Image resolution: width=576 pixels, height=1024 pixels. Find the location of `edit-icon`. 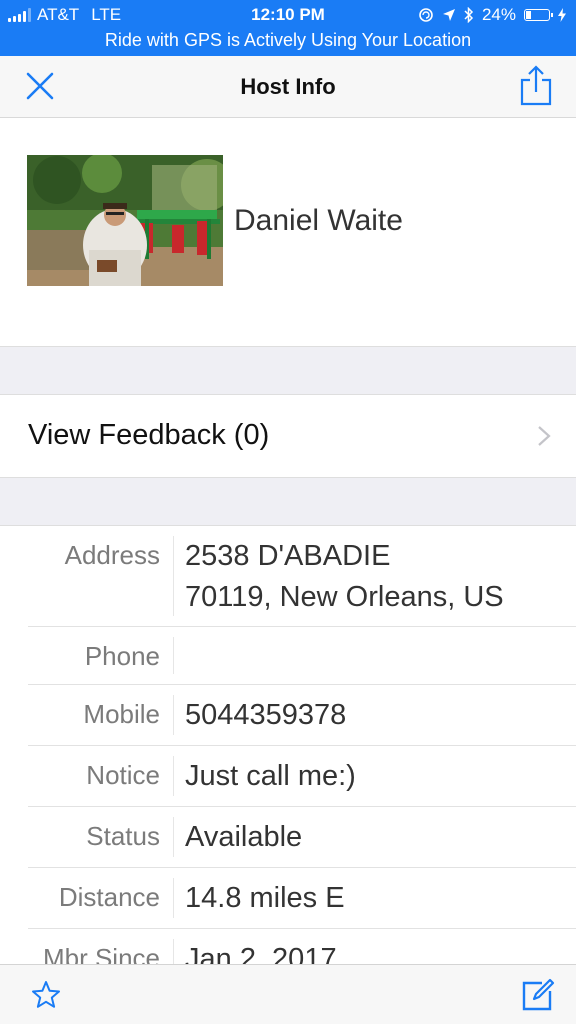

edit-icon is located at coordinates (538, 995).